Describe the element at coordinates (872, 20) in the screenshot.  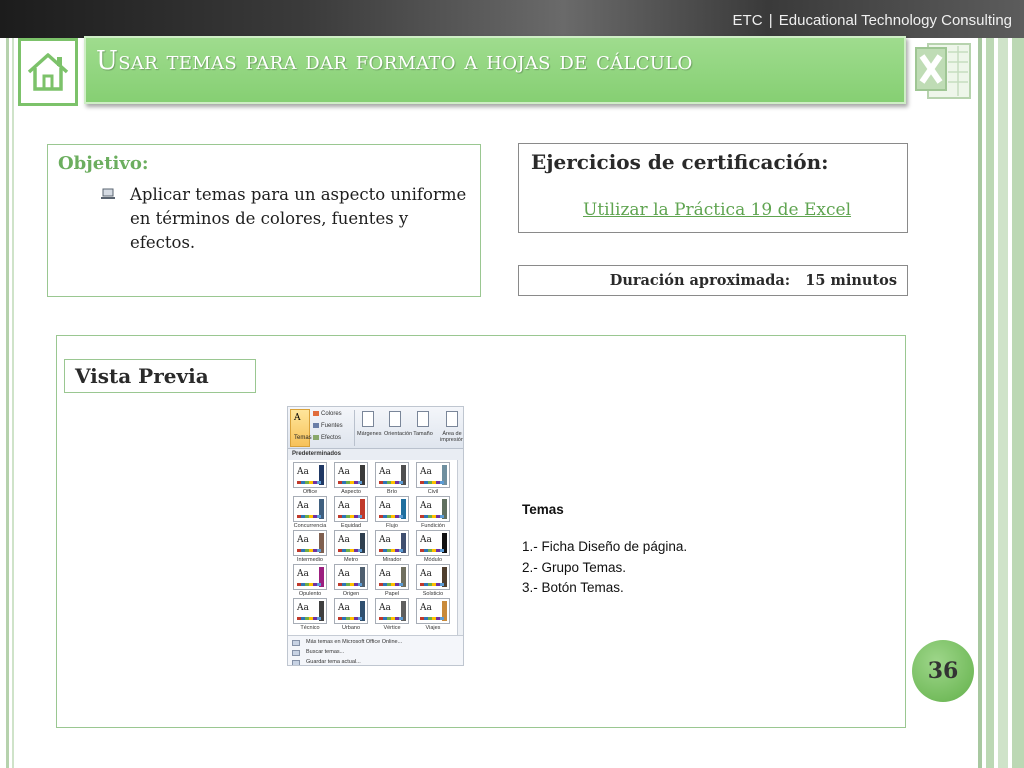
I see `brand-text: ETC | Educational Technology Consulting` at that location.